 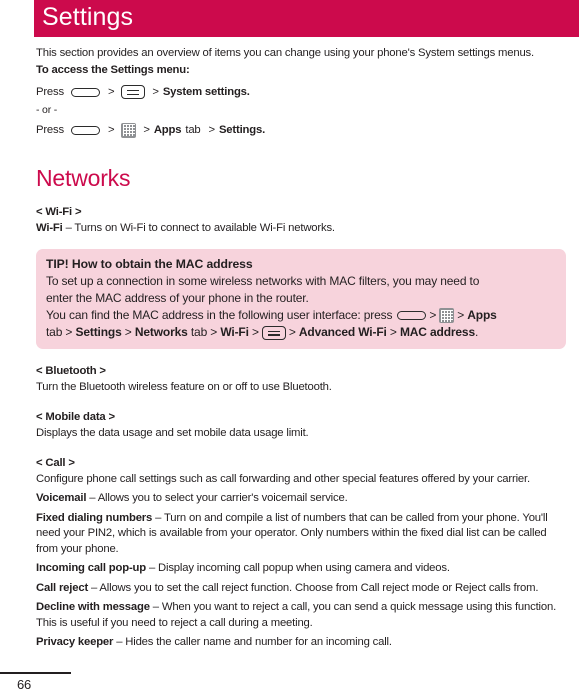 I want to click on tip-wifi-label: Wi-Fi, so click(x=234, y=332).